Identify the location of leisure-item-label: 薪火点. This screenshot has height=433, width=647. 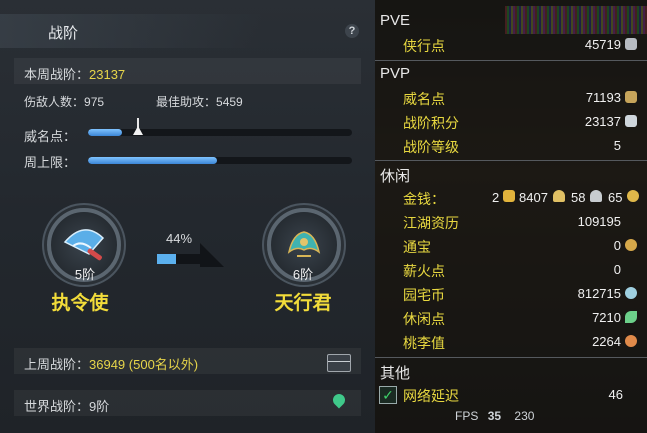
(424, 271).